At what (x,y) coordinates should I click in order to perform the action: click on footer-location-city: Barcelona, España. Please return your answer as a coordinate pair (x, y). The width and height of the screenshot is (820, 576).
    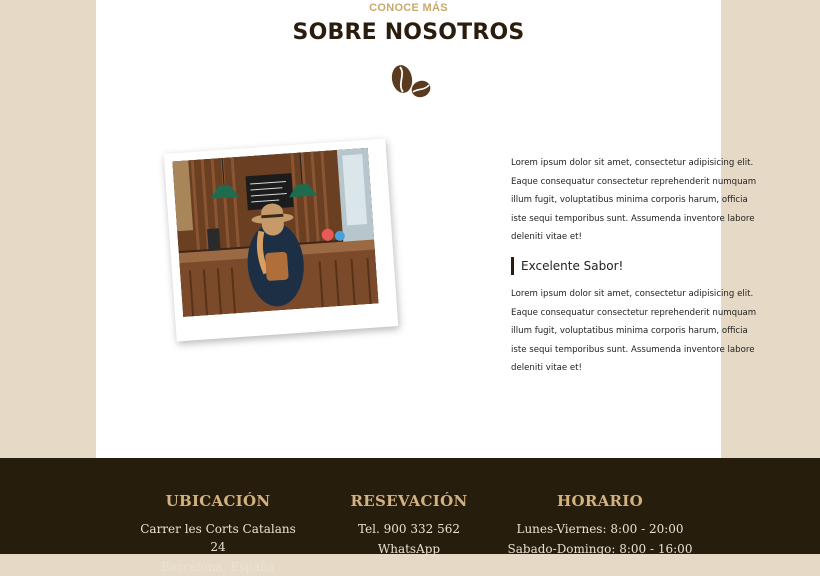
    Looking at the image, I should click on (218, 567).